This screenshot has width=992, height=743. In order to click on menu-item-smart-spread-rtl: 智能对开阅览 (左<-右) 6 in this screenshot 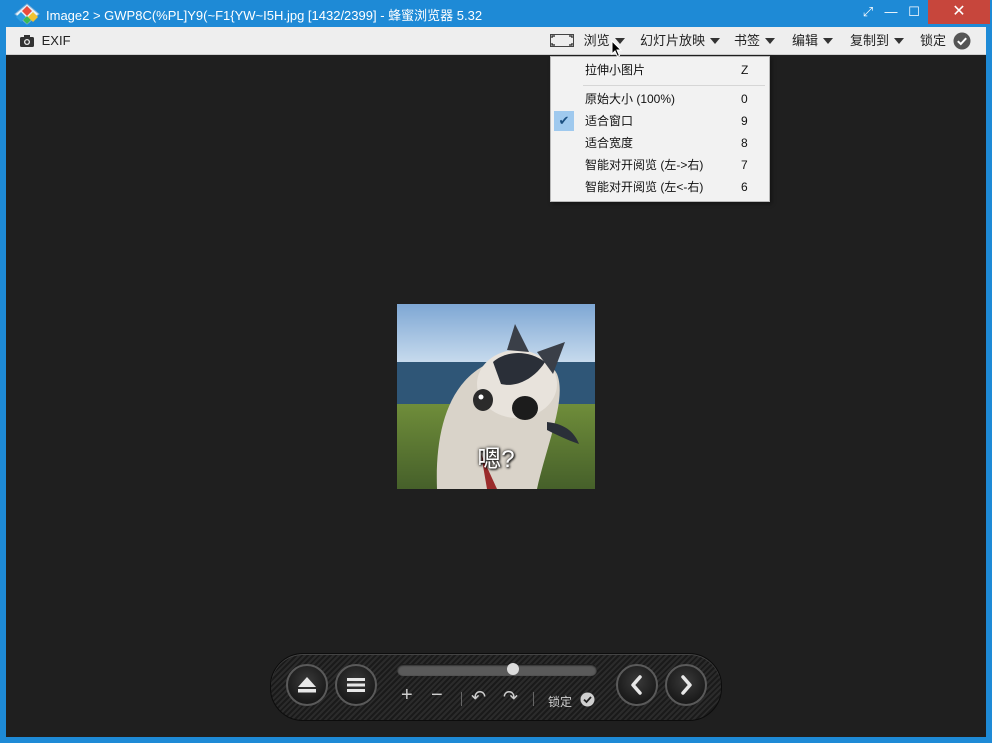, I will do `click(660, 187)`.